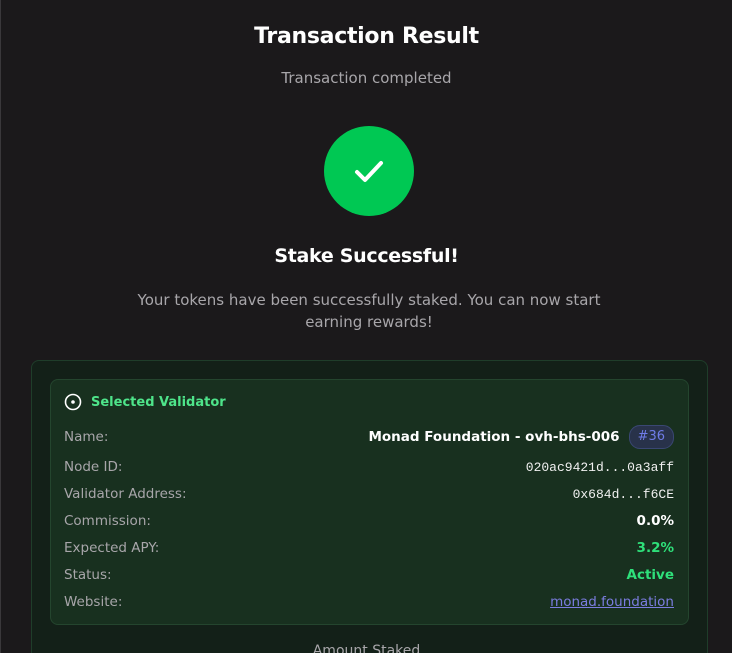  I want to click on validator-name: Monad Foundation - ovh-bhs-006, so click(494, 437).